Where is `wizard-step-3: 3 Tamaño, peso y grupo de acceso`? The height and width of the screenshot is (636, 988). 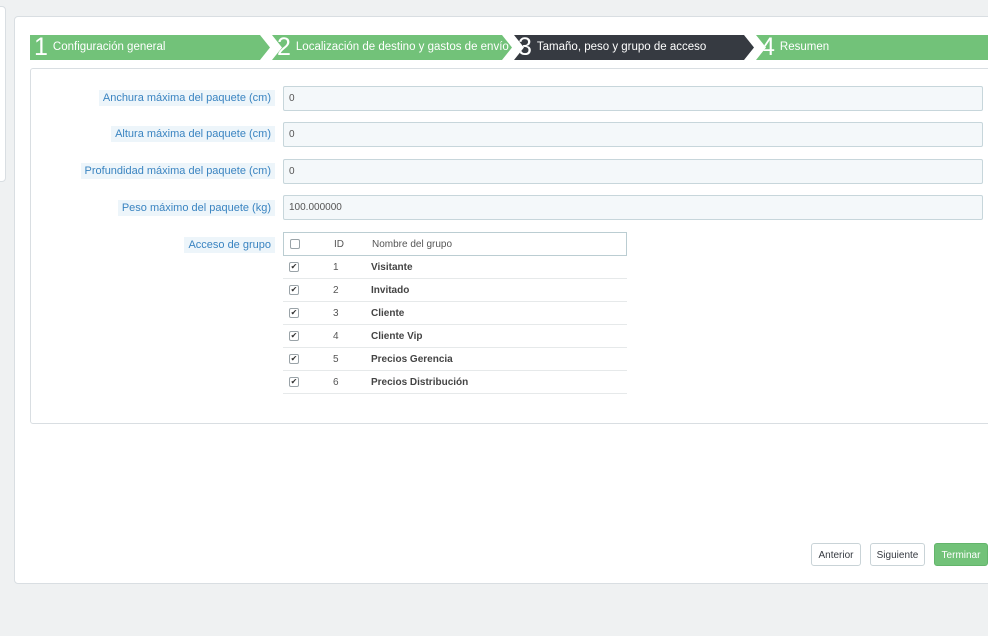 wizard-step-3: 3 Tamaño, peso y grupo de acceso is located at coordinates (634, 47).